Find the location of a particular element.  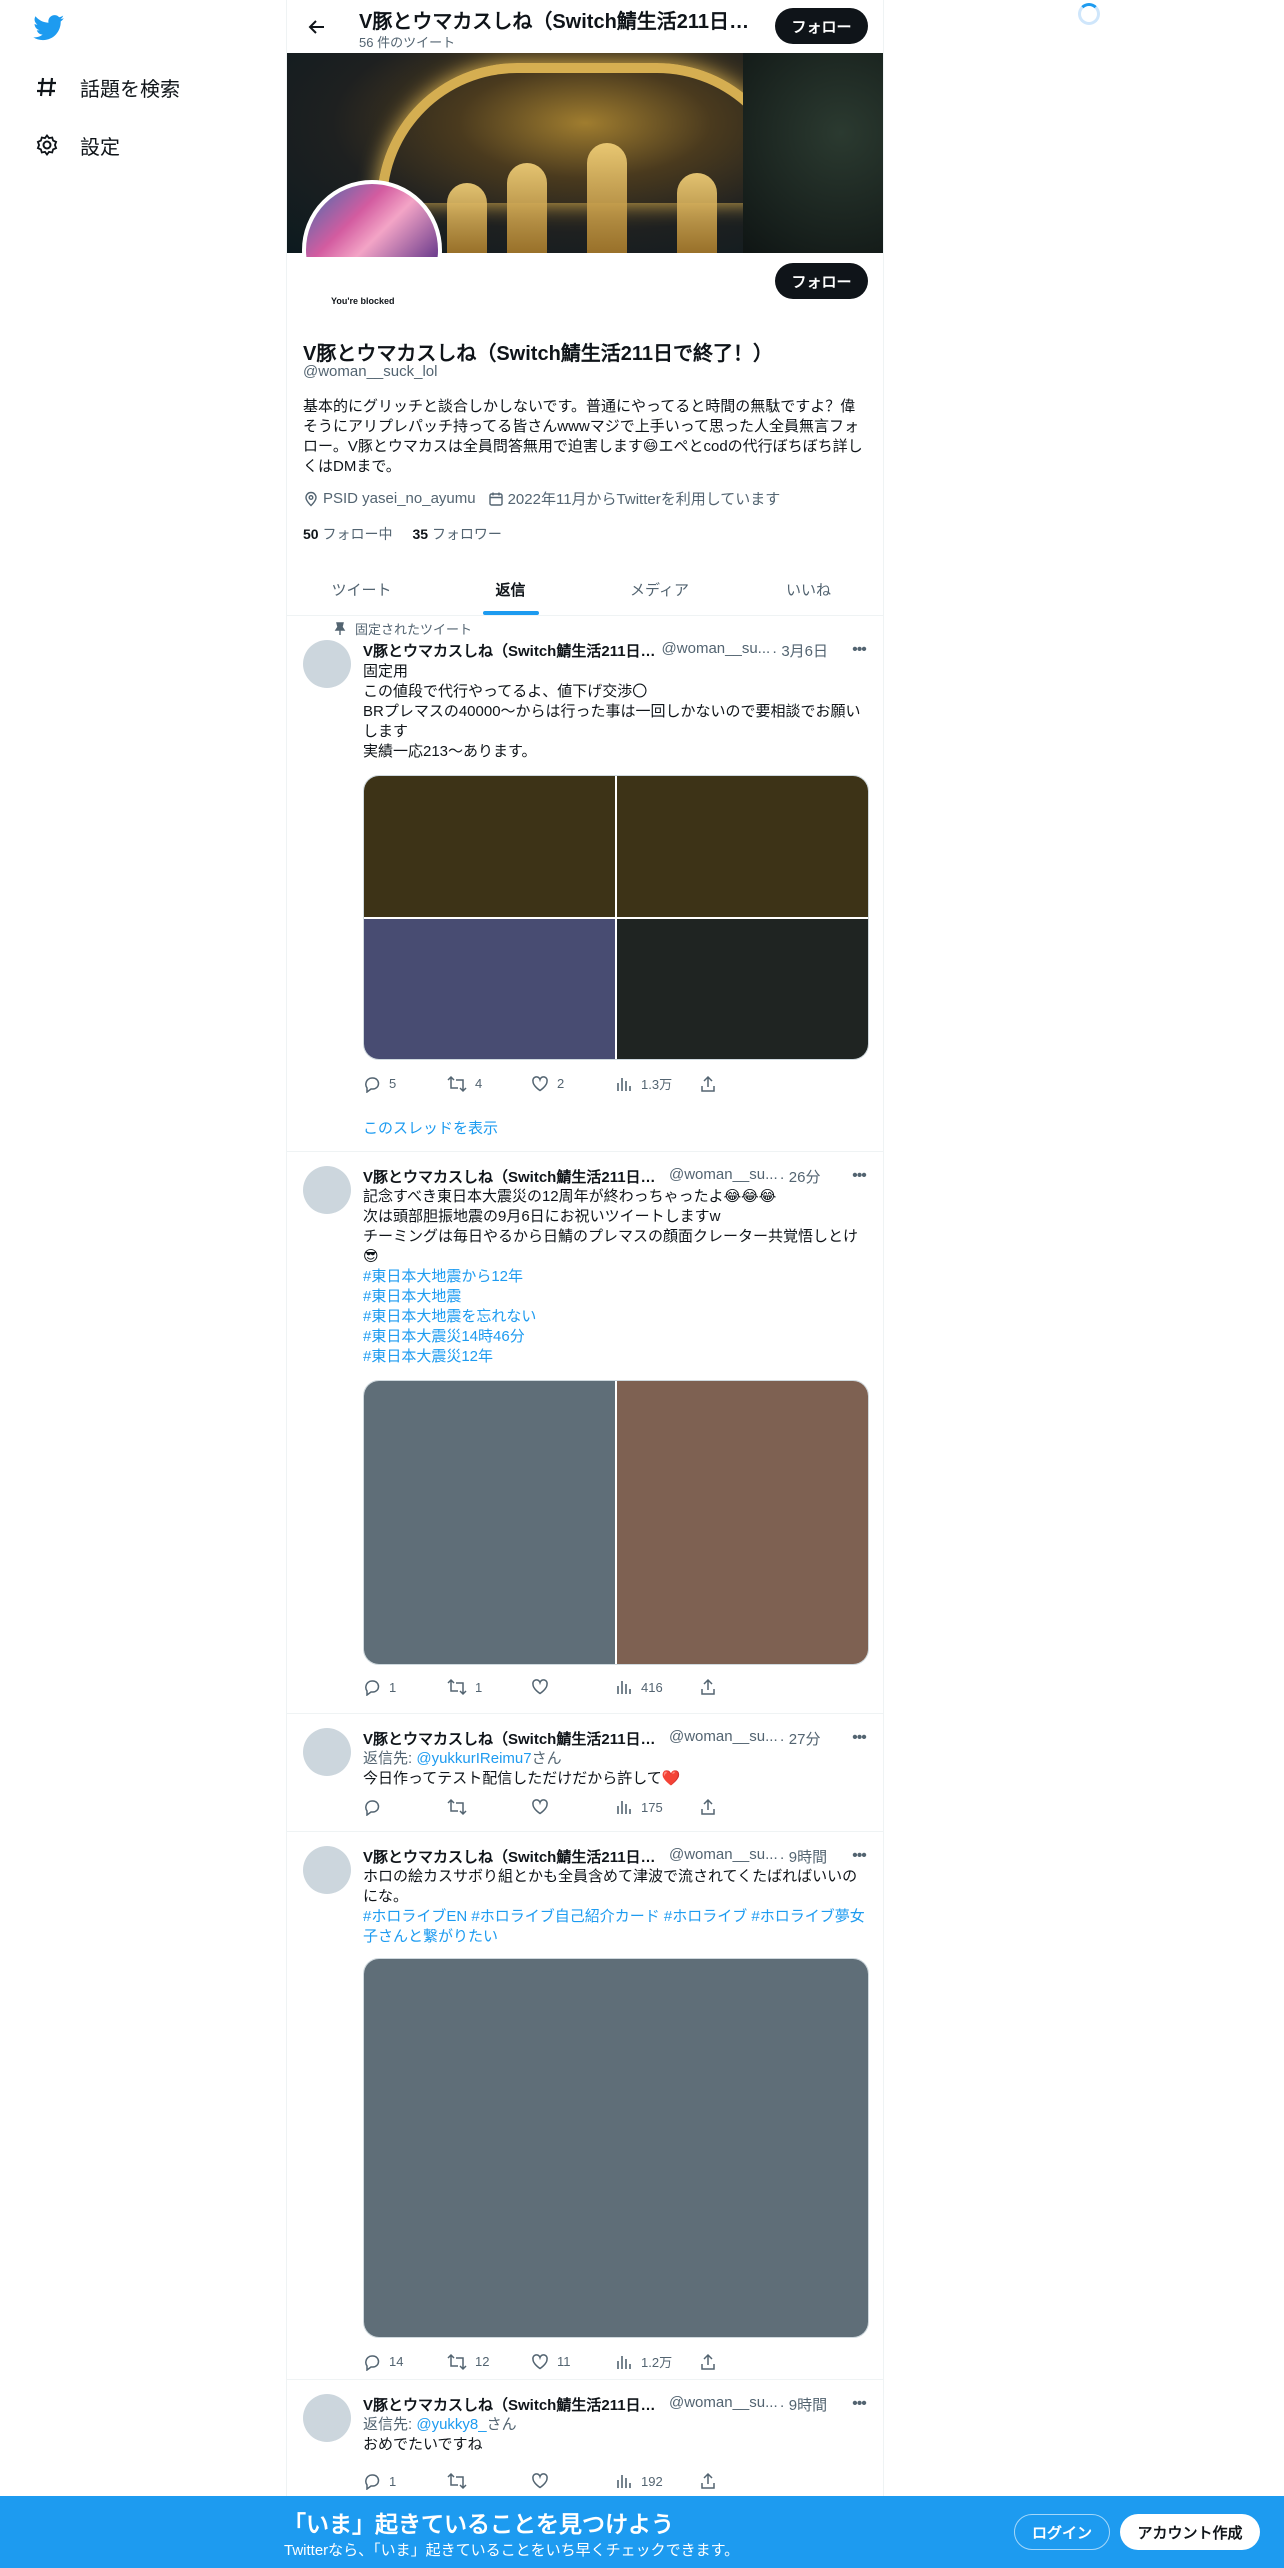

tab-tweets: ツイート is located at coordinates (361, 589).